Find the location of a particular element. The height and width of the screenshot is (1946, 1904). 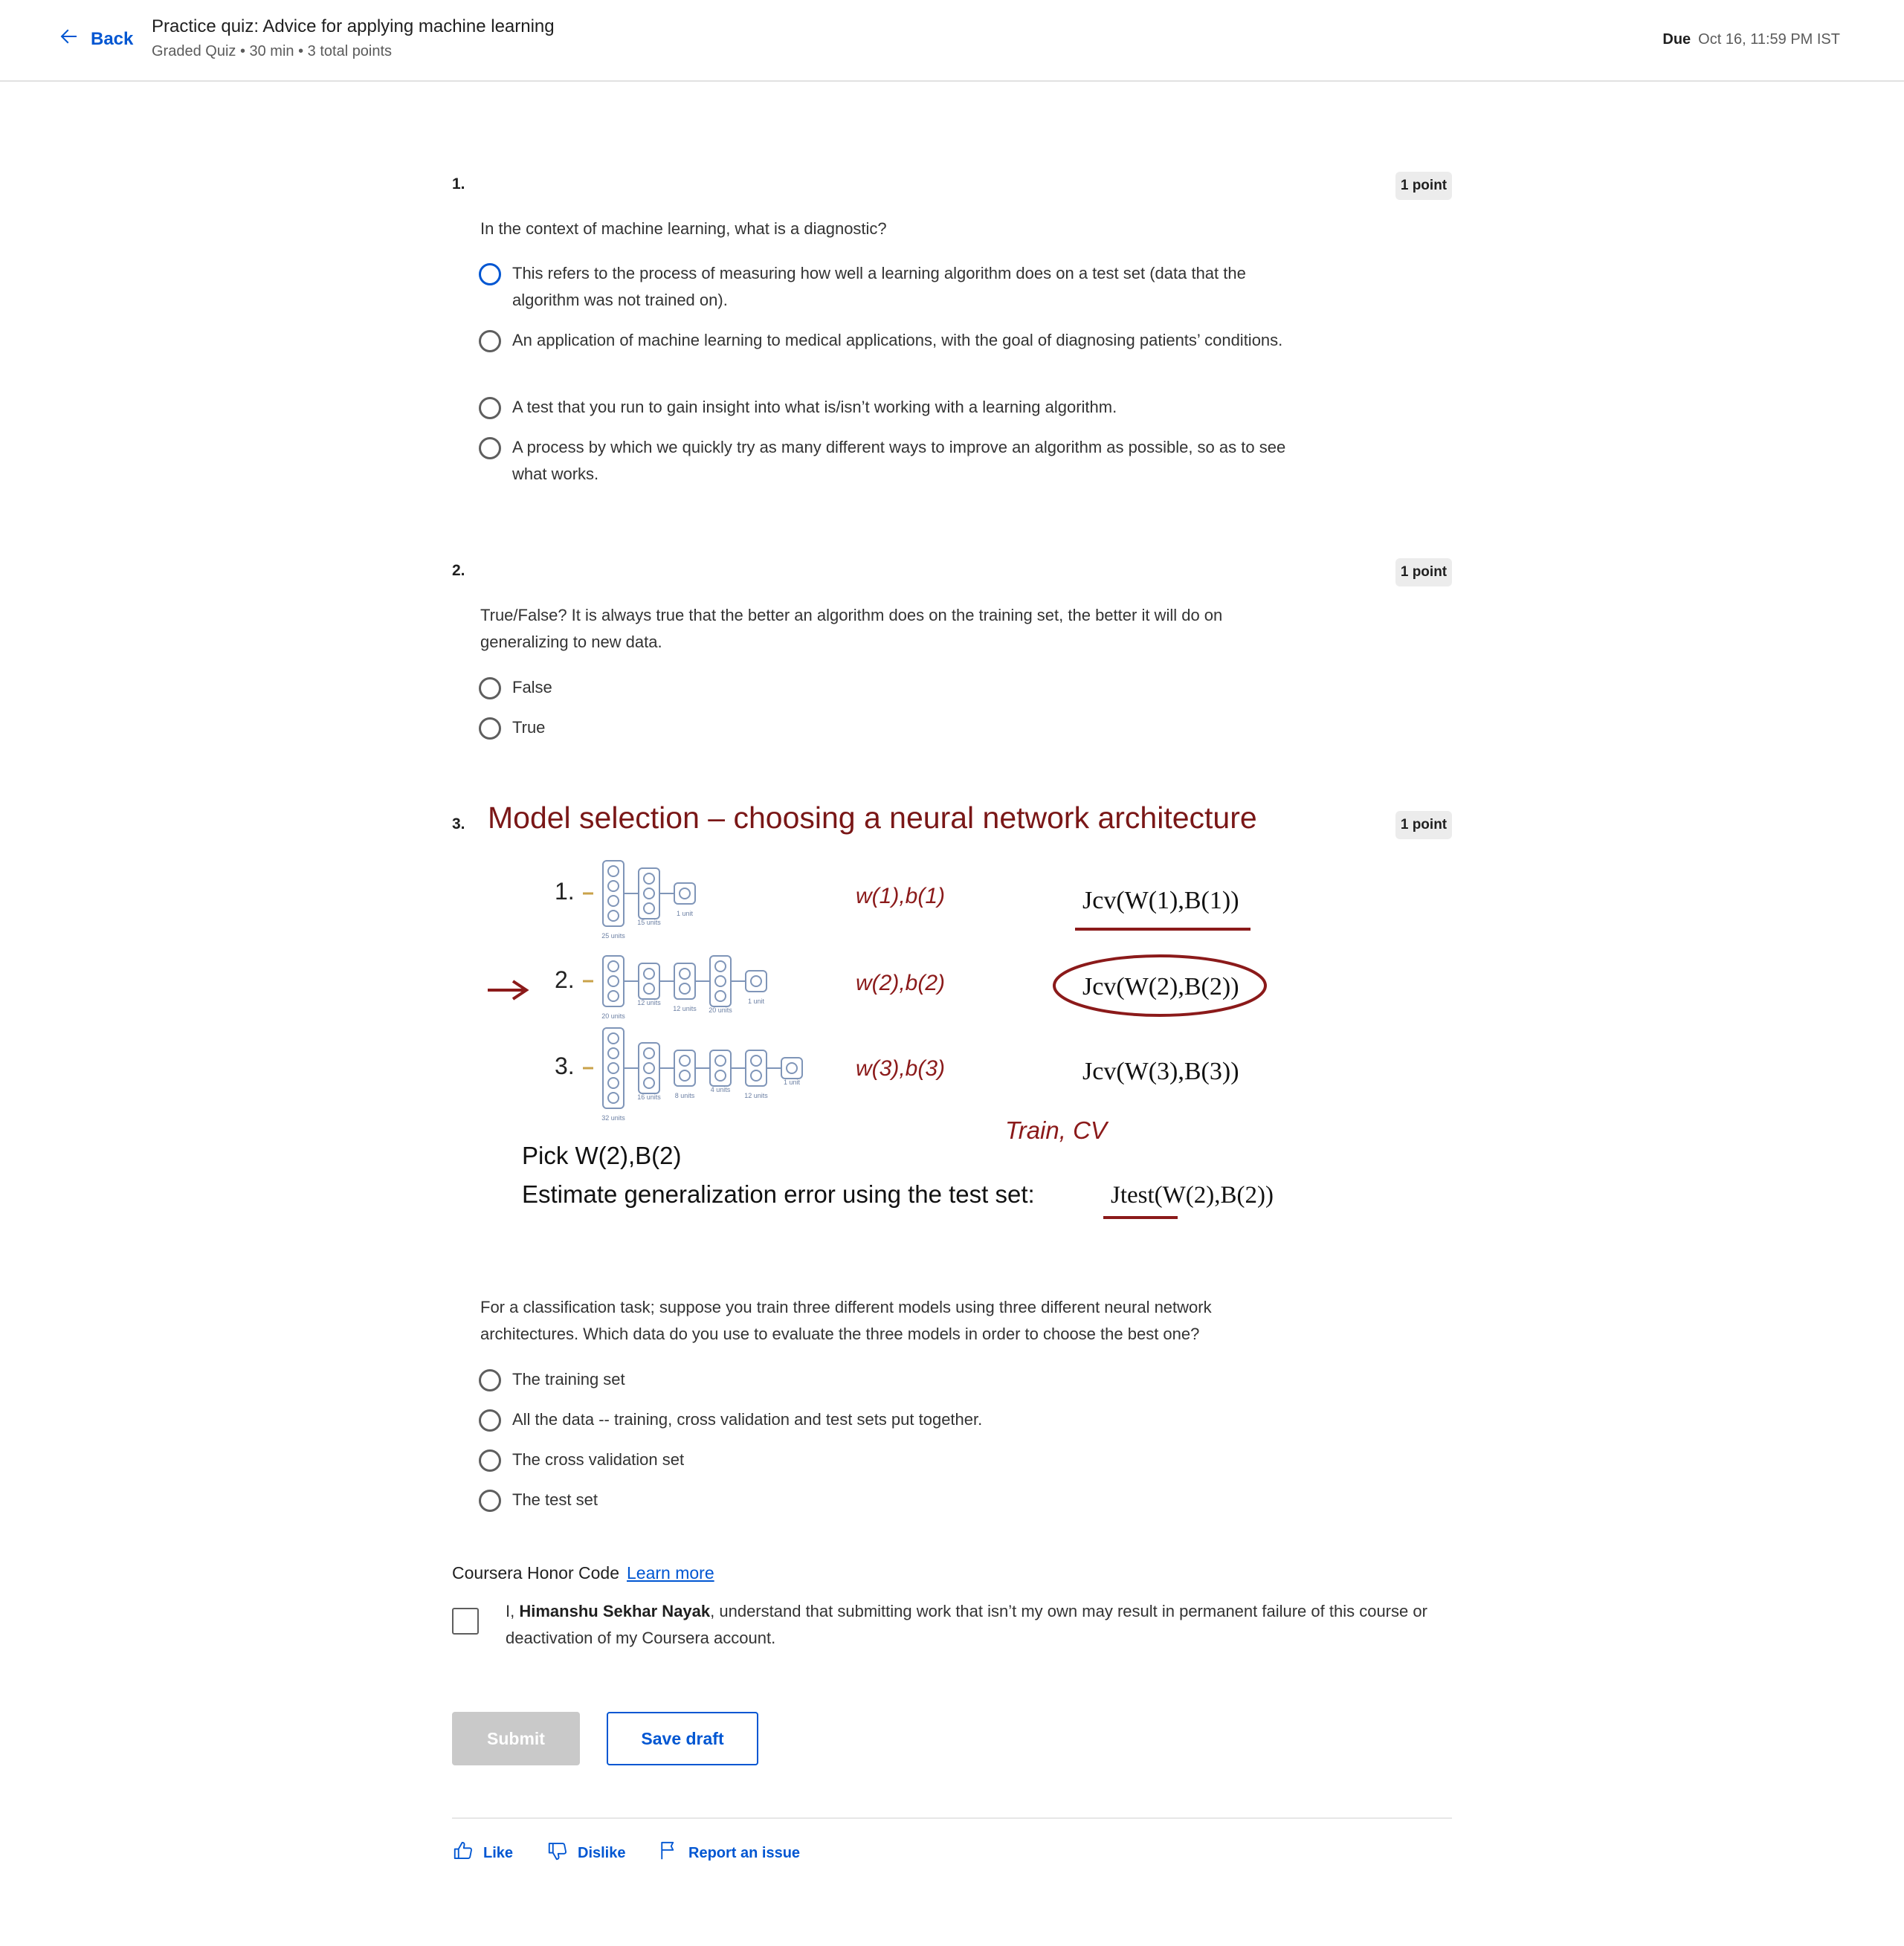

due-value: Oct 16, 11:59 PM IST is located at coordinates (1769, 39).